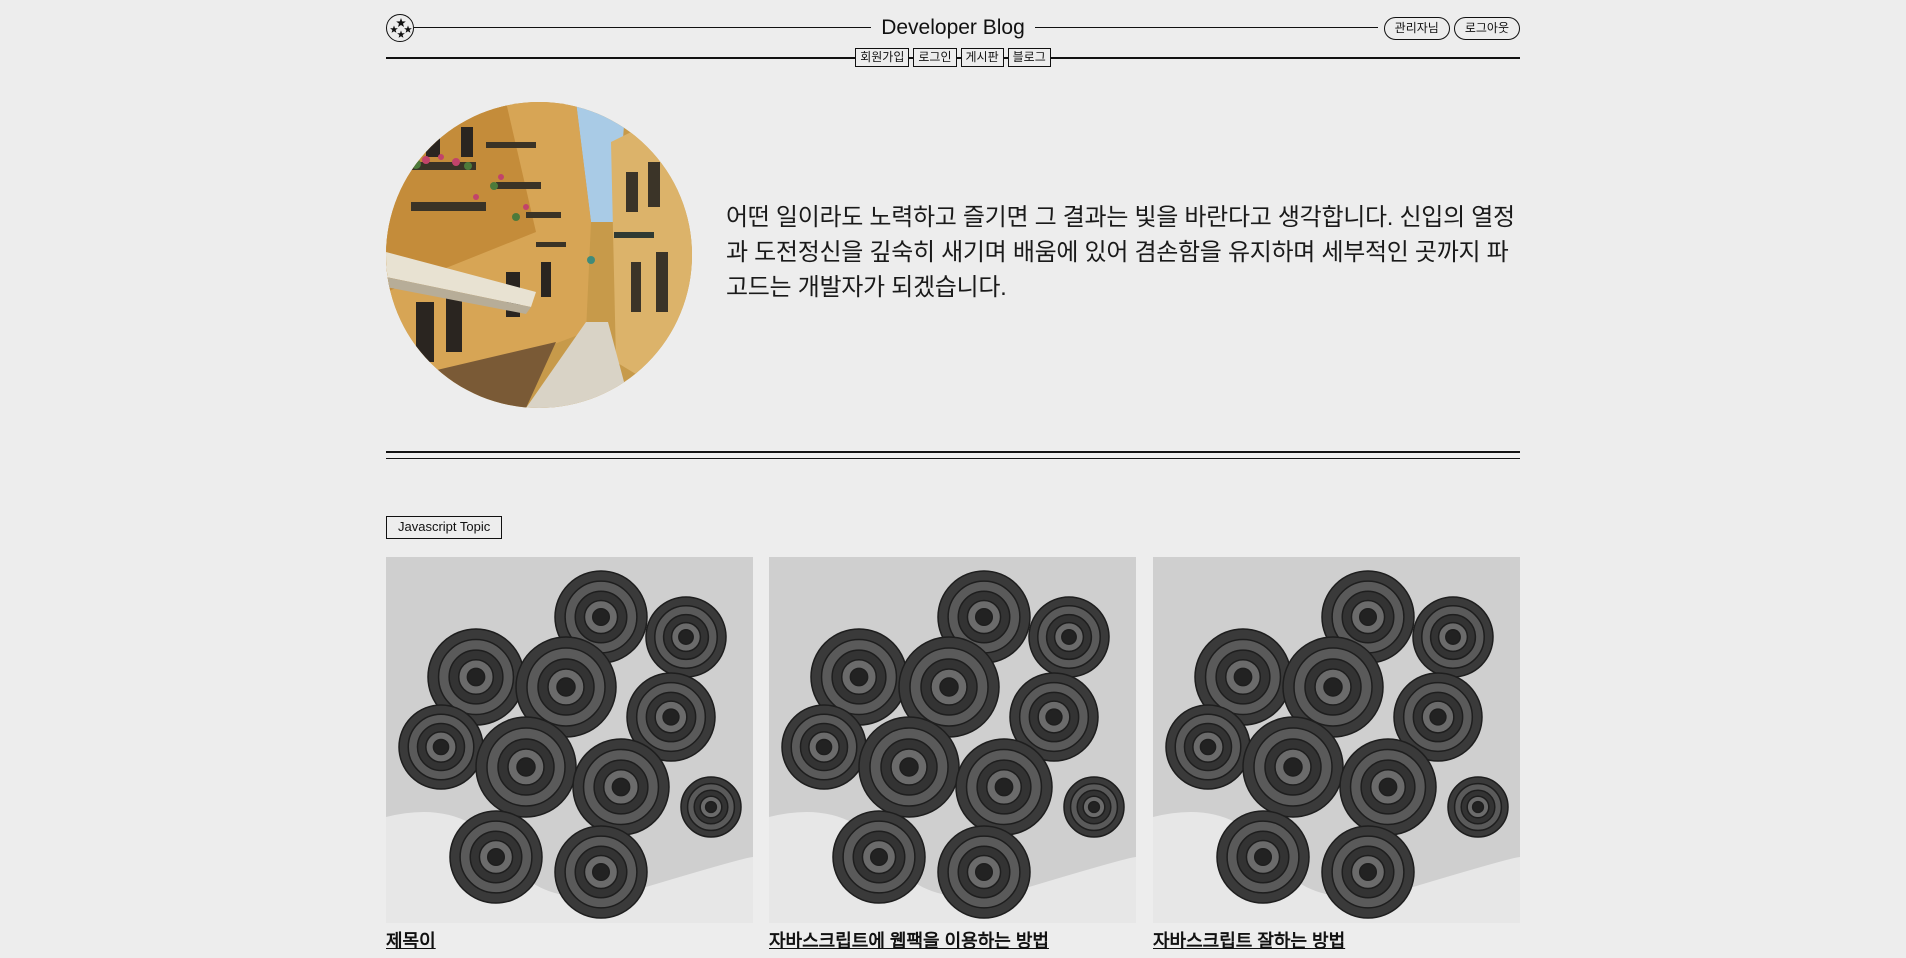 This screenshot has height=958, width=1906. I want to click on post-card: 자바스크립트에 웹팩을 이용하는 방법, so click(952, 755).